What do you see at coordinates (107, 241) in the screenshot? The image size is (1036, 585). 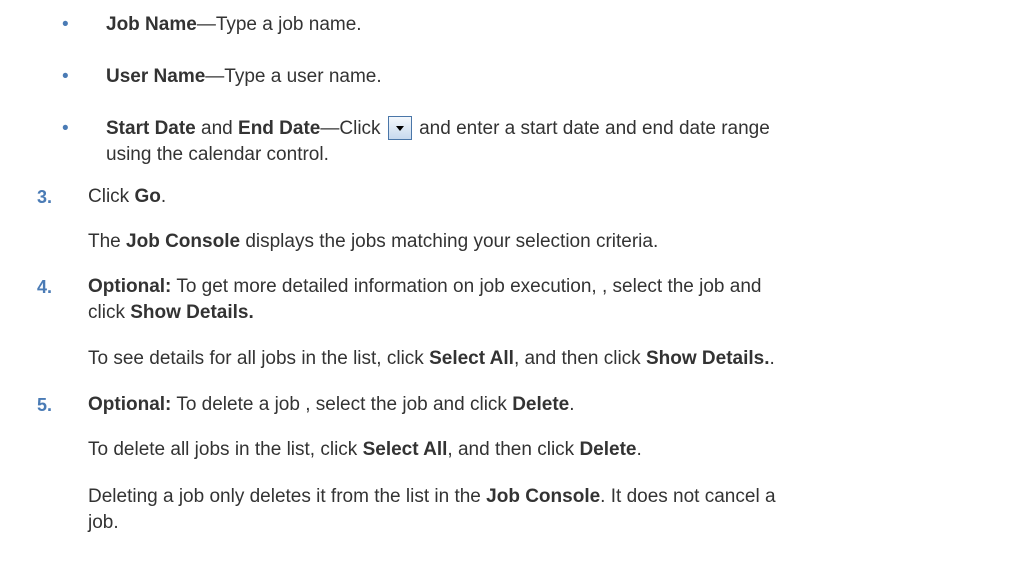 I see `para-text: The` at bounding box center [107, 241].